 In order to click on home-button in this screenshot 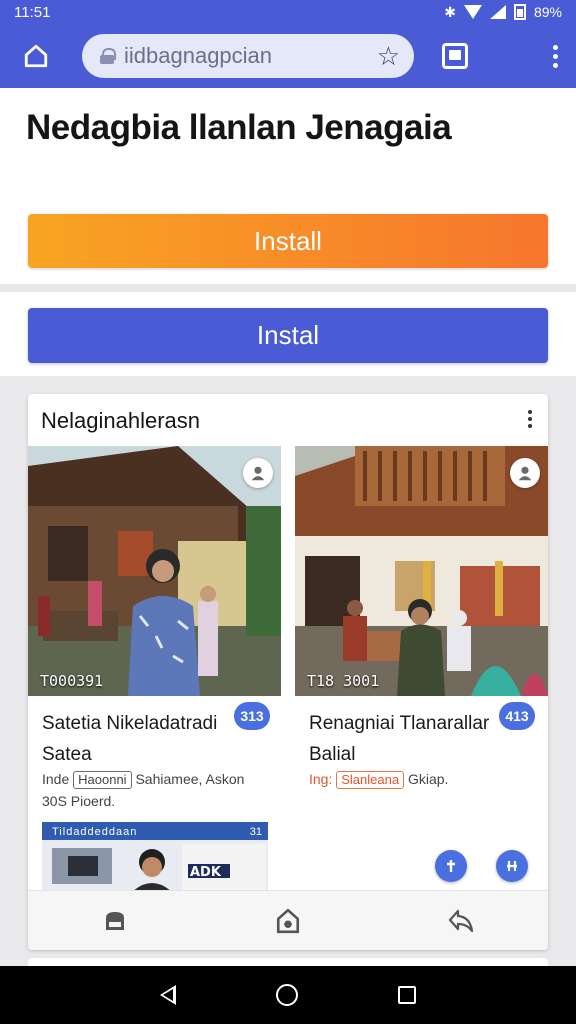, I will do `click(36, 56)`.